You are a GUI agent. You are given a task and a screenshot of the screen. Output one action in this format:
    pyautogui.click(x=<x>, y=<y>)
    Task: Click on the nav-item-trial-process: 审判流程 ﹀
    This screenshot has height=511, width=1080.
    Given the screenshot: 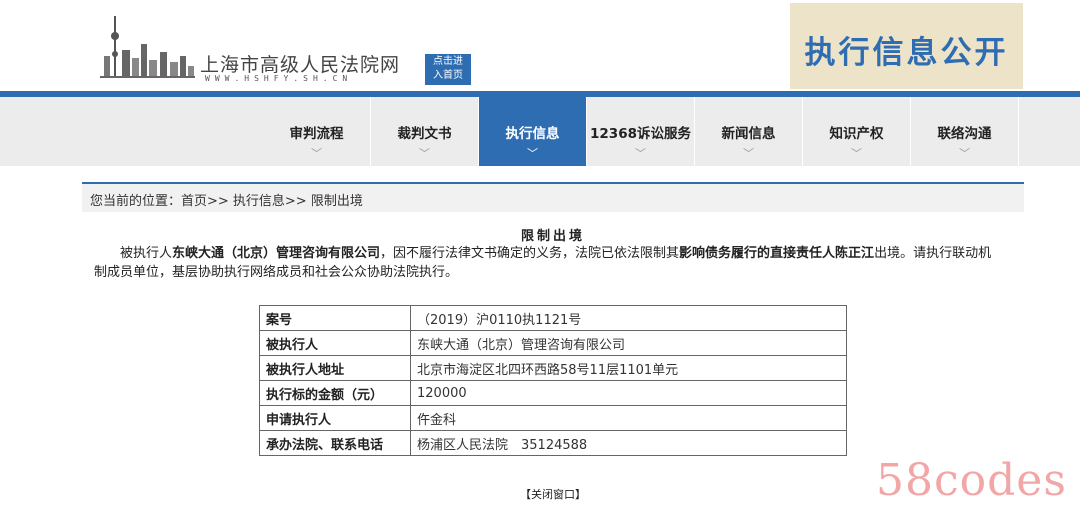 What is the action you would take?
    pyautogui.click(x=317, y=131)
    